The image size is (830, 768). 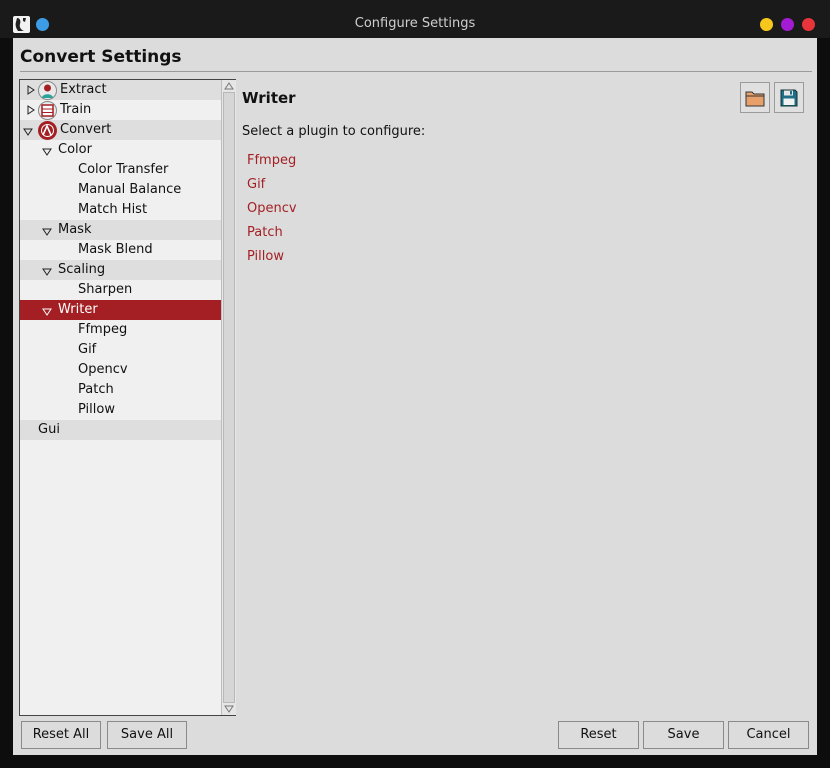 I want to click on tree-item-ffmpeg: Ffmpeg, so click(x=120, y=330).